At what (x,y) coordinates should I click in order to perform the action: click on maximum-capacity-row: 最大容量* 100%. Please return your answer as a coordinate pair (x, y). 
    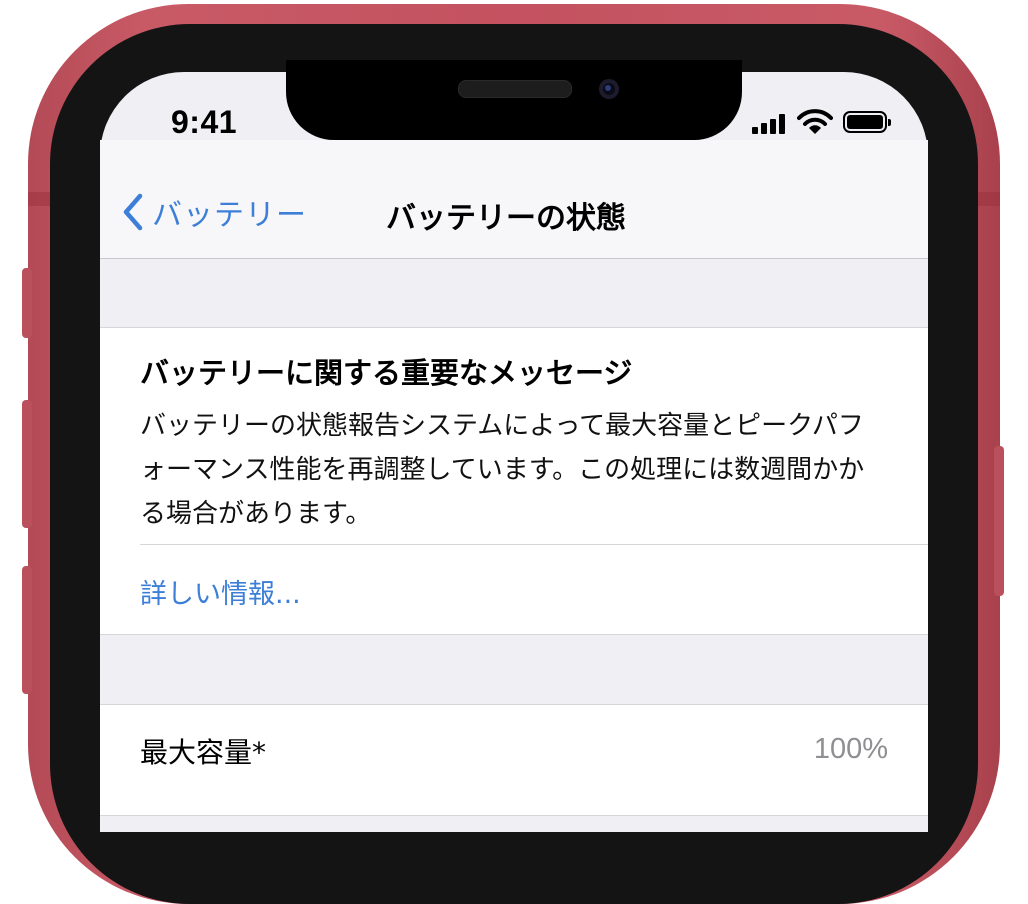
    Looking at the image, I should click on (514, 760).